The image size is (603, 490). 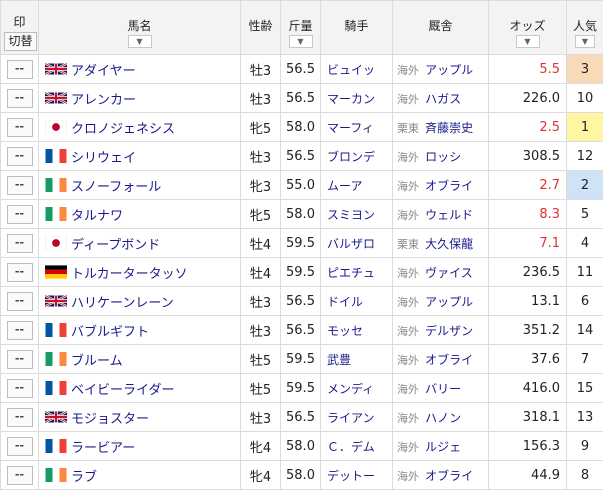 What do you see at coordinates (301, 272) in the screenshot?
I see `weight-cell: 59.5` at bounding box center [301, 272].